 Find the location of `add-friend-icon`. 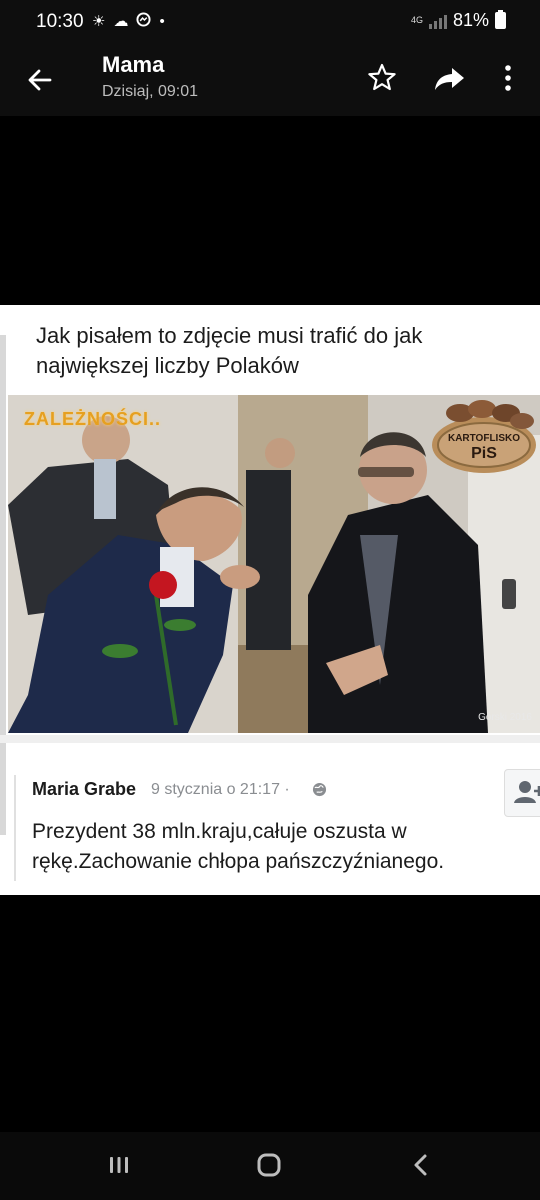

add-friend-icon is located at coordinates (527, 792).